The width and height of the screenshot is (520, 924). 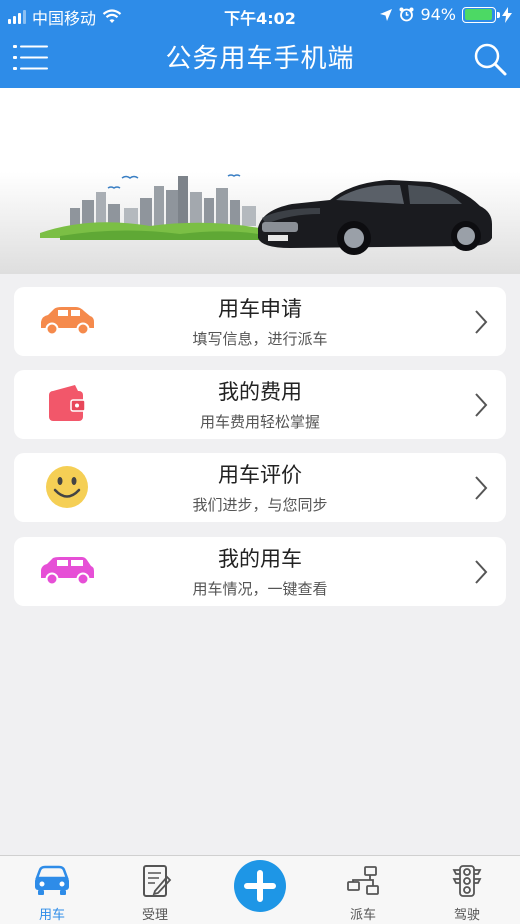 What do you see at coordinates (260, 339) in the screenshot?
I see `card-subtitle: 填写信息，进行派车` at bounding box center [260, 339].